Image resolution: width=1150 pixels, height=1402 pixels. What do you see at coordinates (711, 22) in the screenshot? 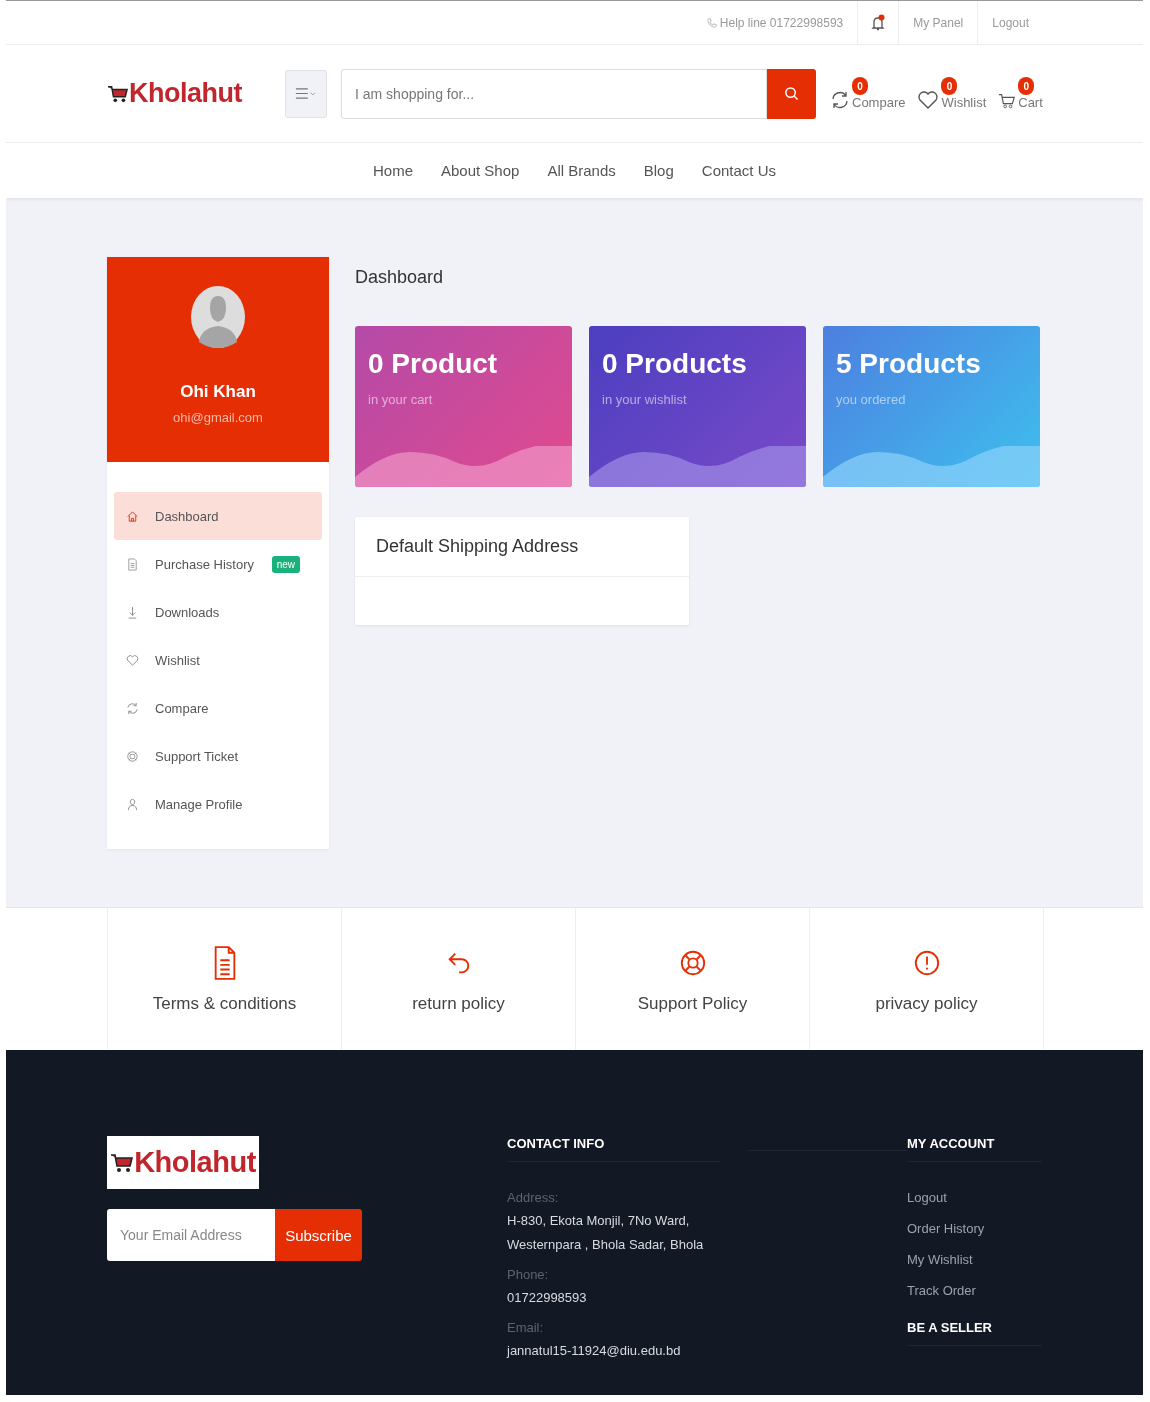
I see `phone-icon` at bounding box center [711, 22].